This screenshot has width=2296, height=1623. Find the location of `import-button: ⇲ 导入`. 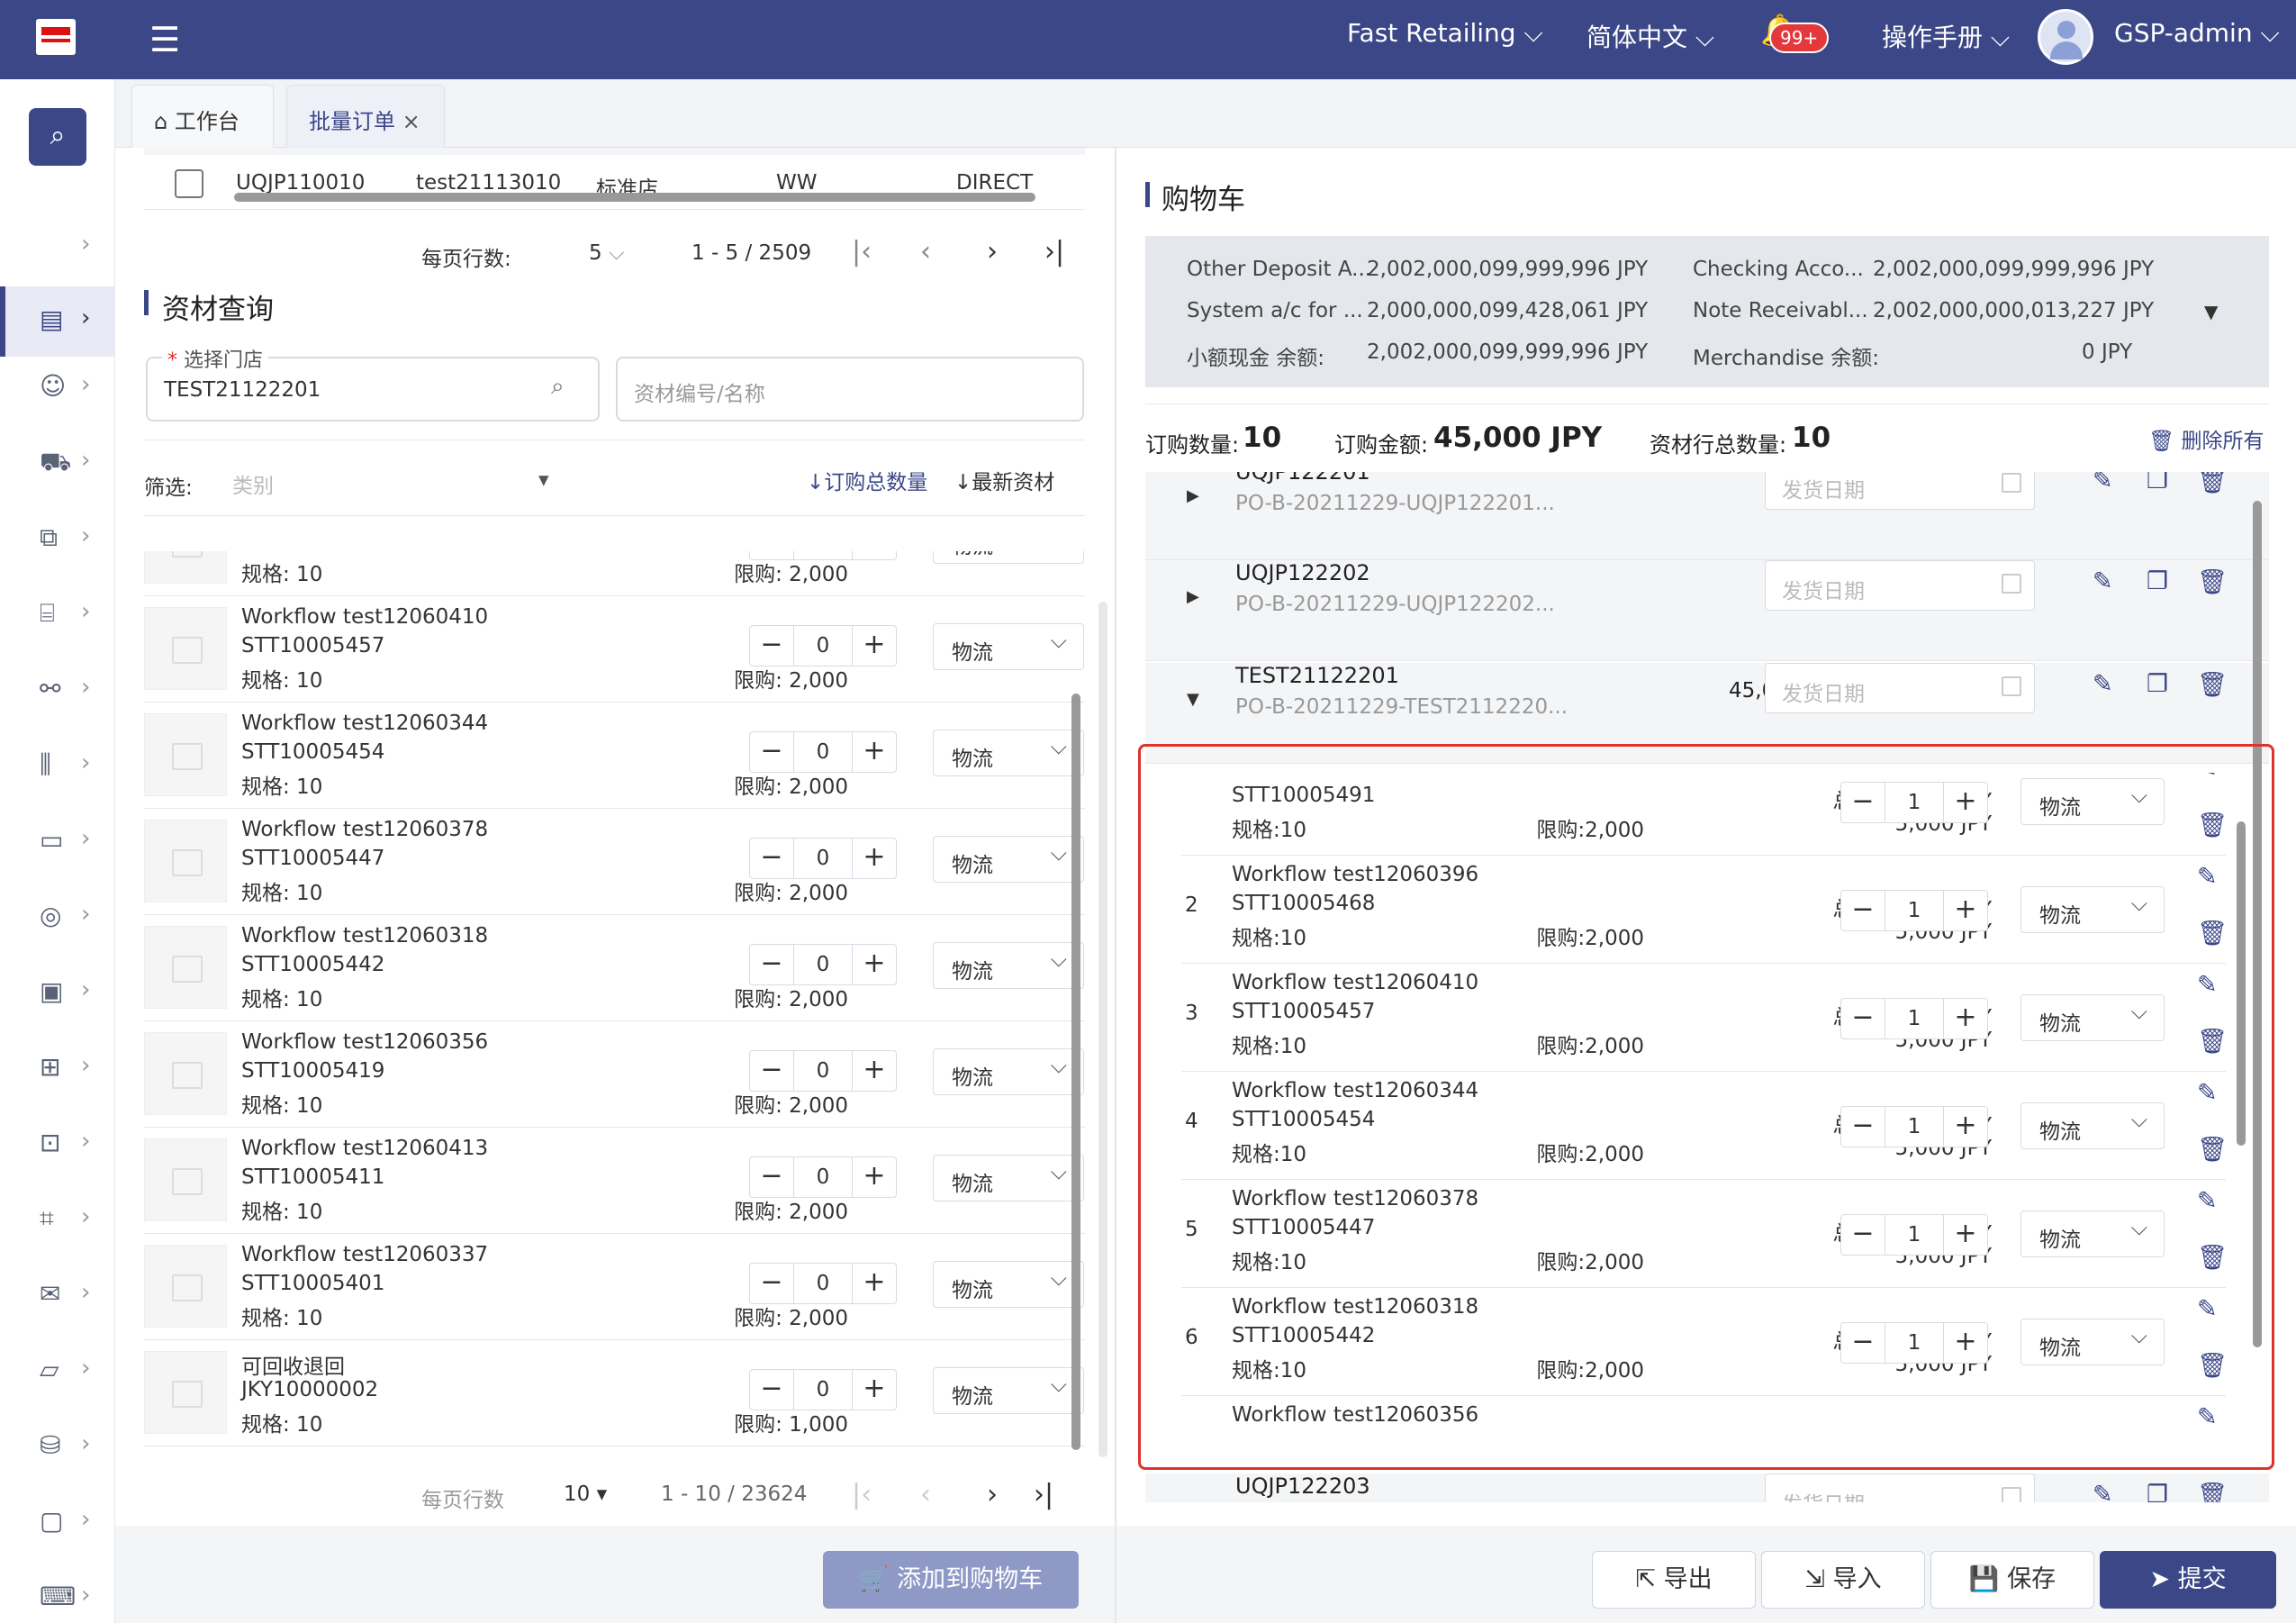

import-button: ⇲ 导入 is located at coordinates (1843, 1580).